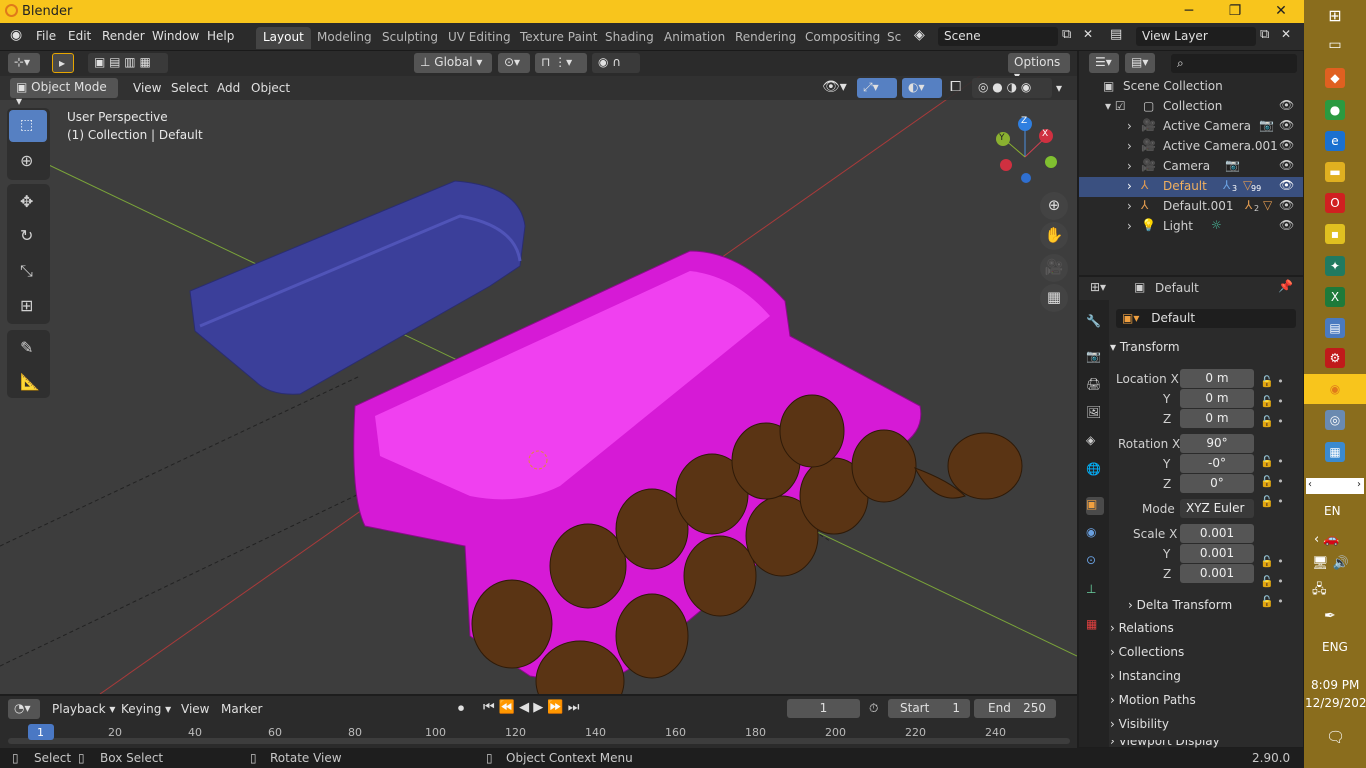  Describe the element at coordinates (1330, 616) in the screenshot. I see `pen-icon: ✒` at that location.